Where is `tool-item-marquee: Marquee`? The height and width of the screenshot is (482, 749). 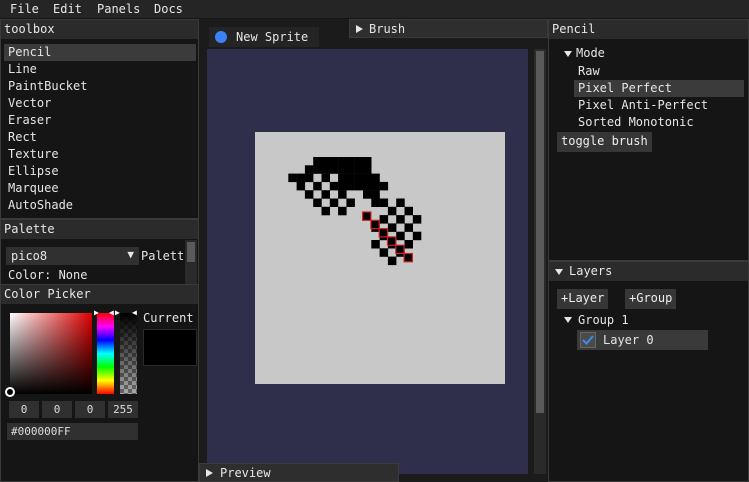 tool-item-marquee: Marquee is located at coordinates (100, 188).